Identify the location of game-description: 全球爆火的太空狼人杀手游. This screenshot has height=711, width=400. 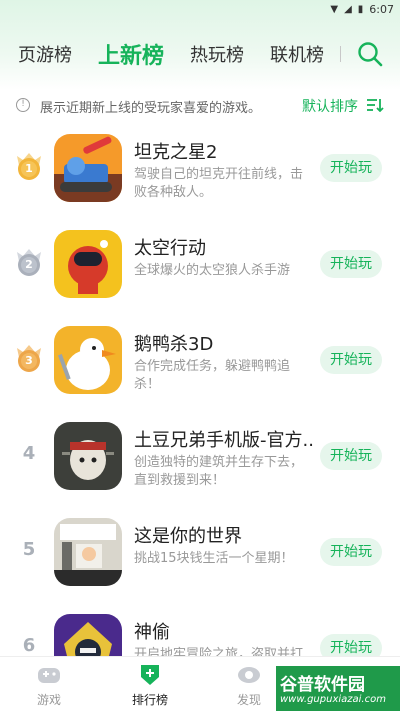
(212, 270).